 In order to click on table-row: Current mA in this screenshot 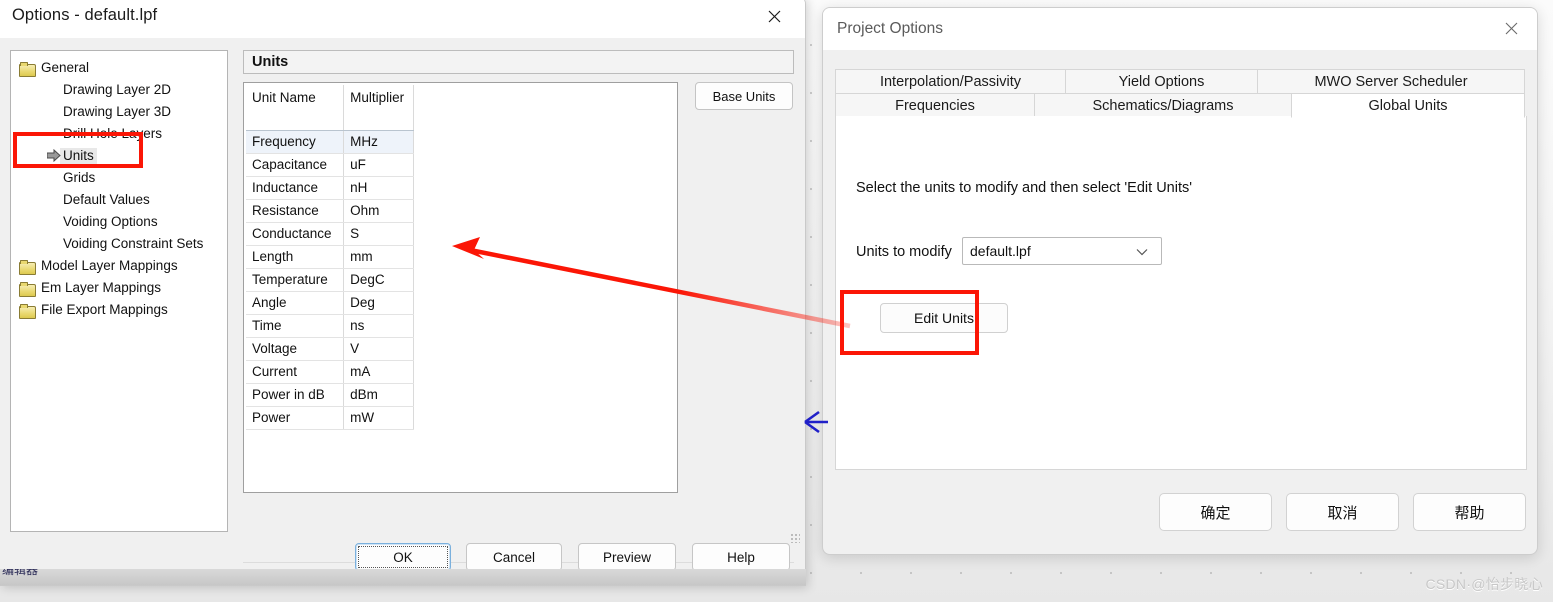, I will do `click(330, 372)`.